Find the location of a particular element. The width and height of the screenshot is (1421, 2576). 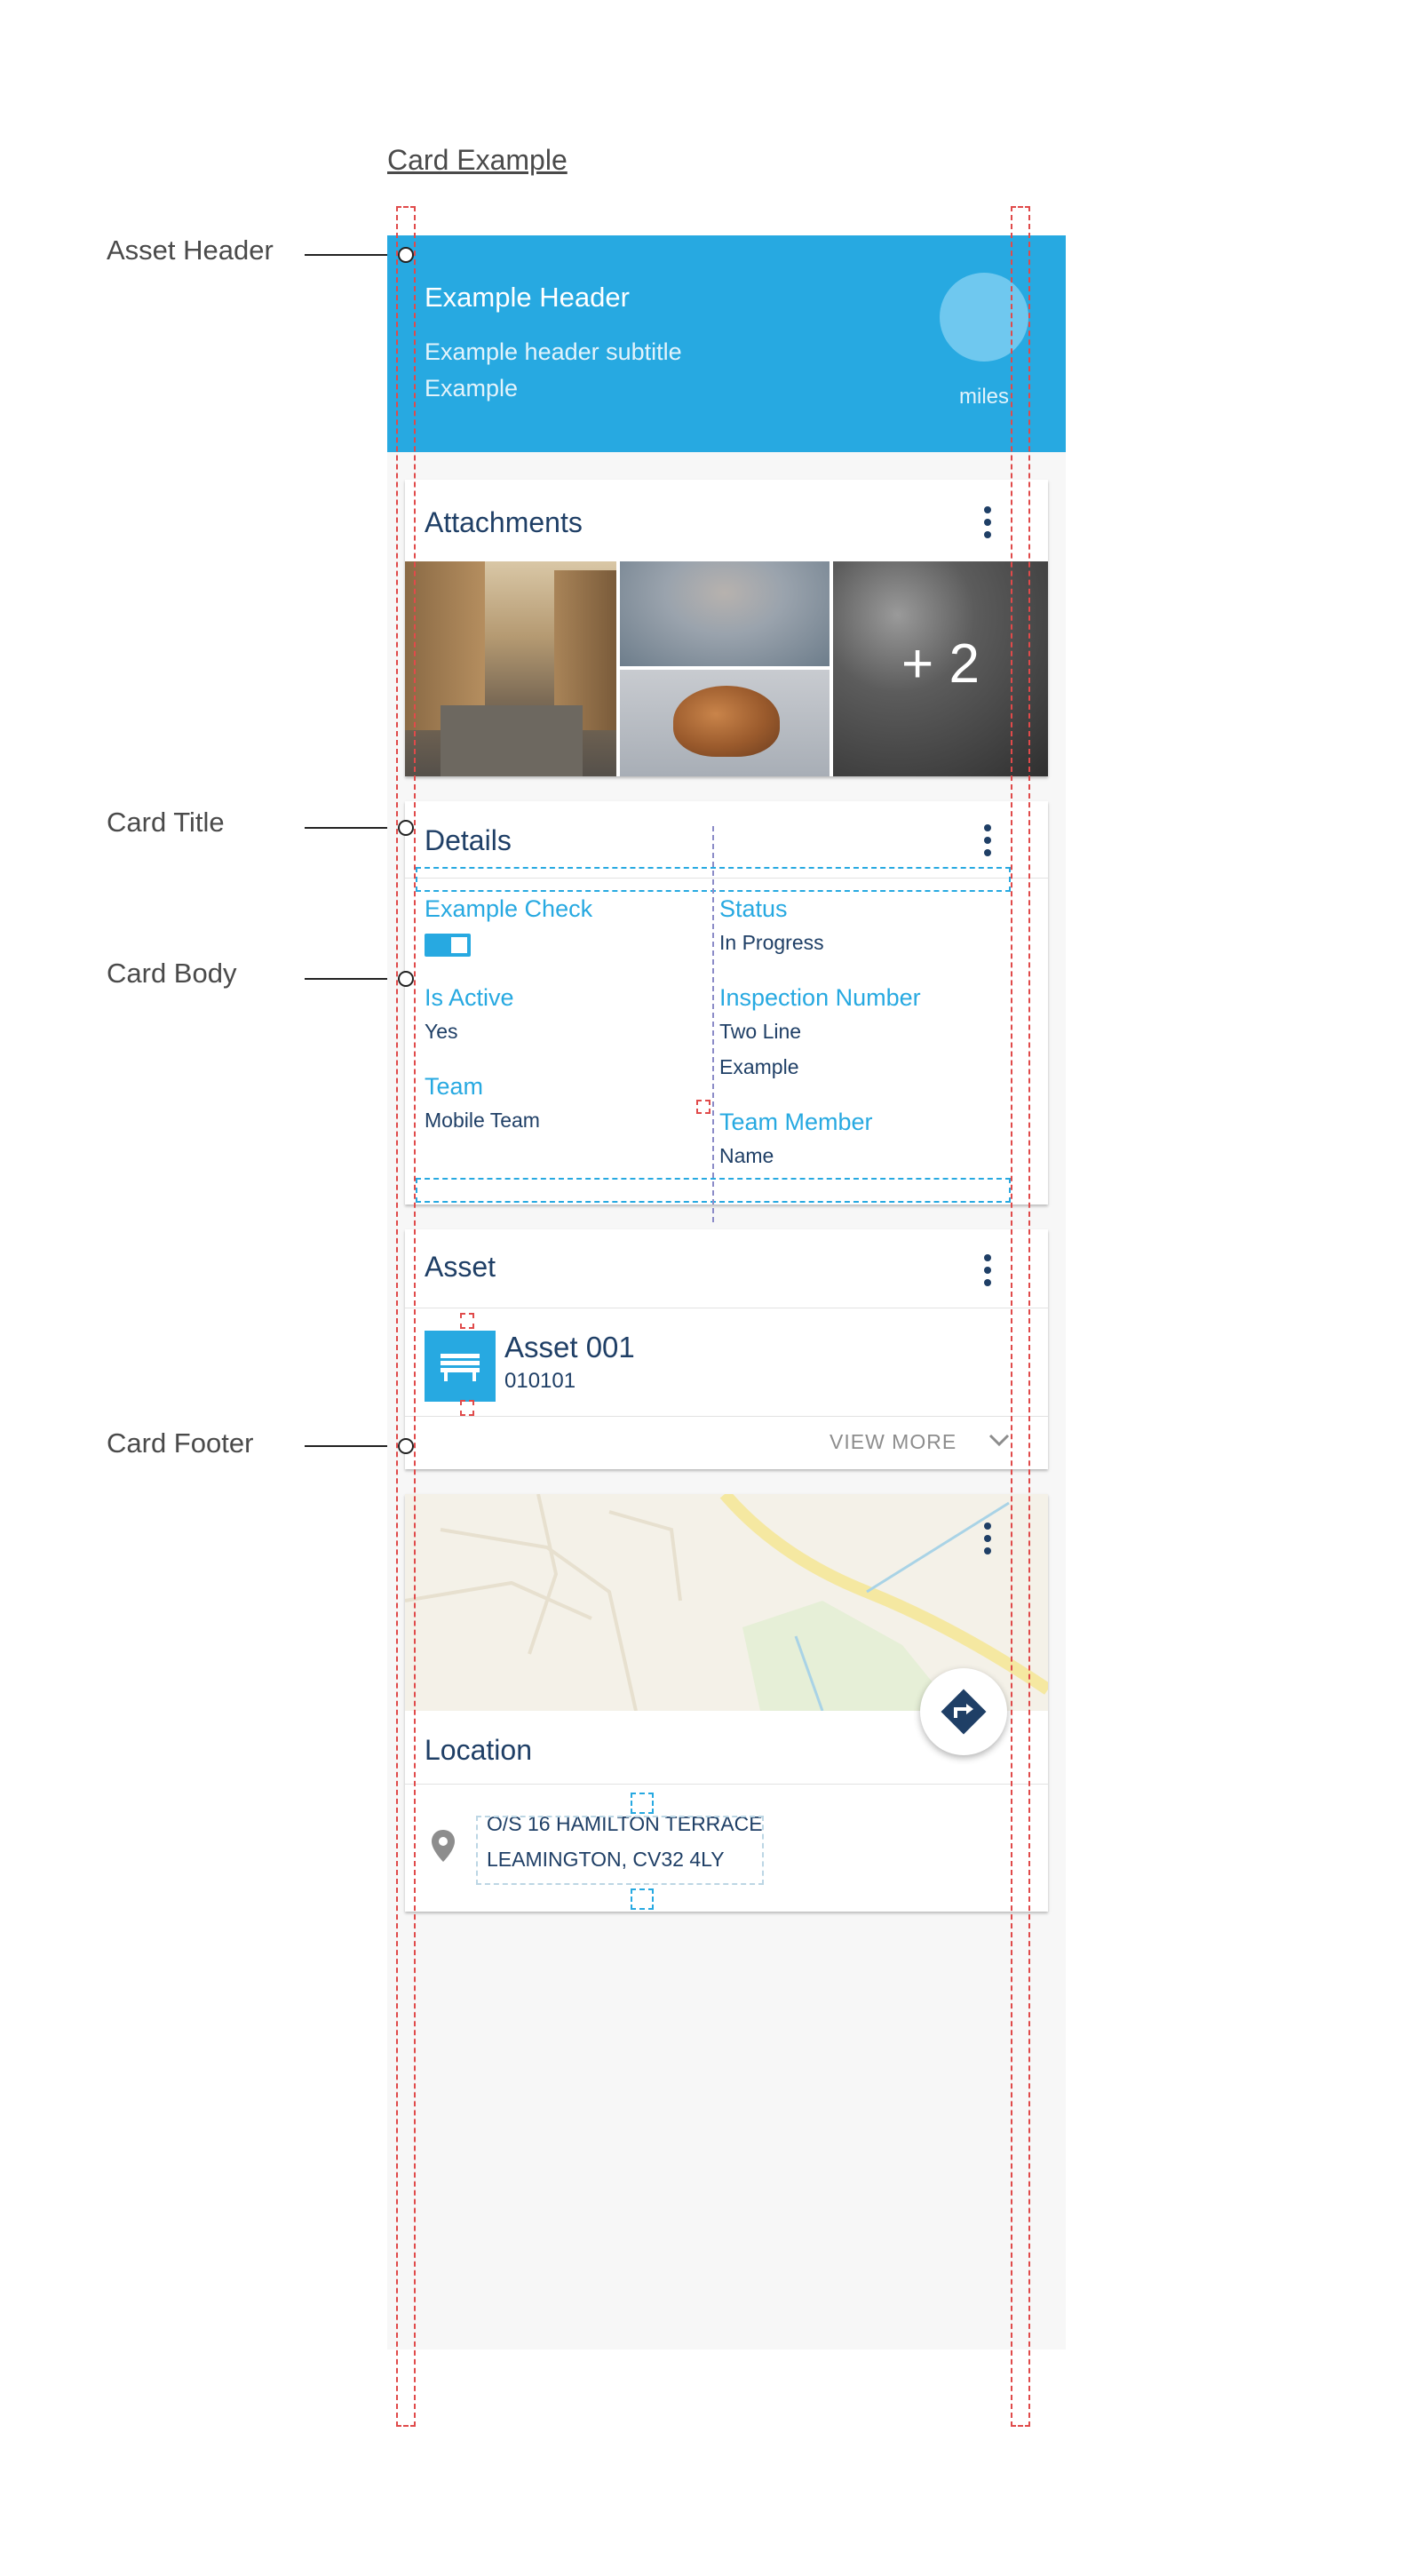

inspection-number-value-line1: Two Line is located at coordinates (760, 1031).